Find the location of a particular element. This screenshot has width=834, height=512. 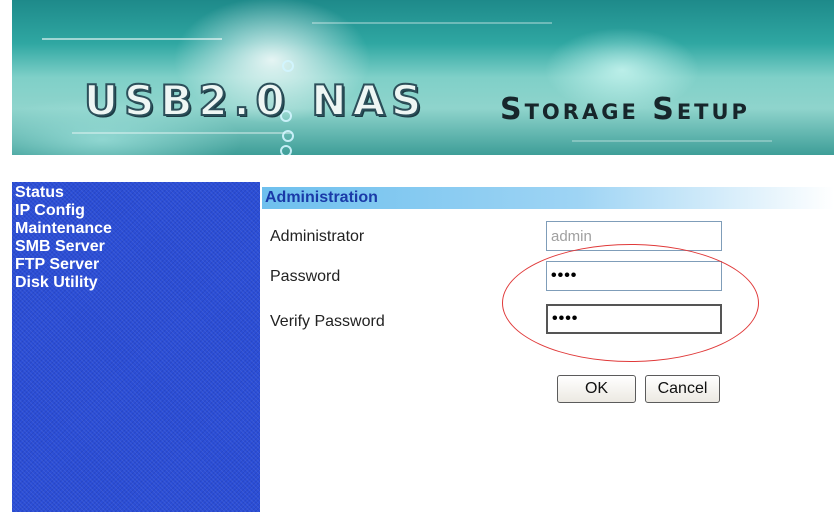

verify-password-field is located at coordinates (634, 319).